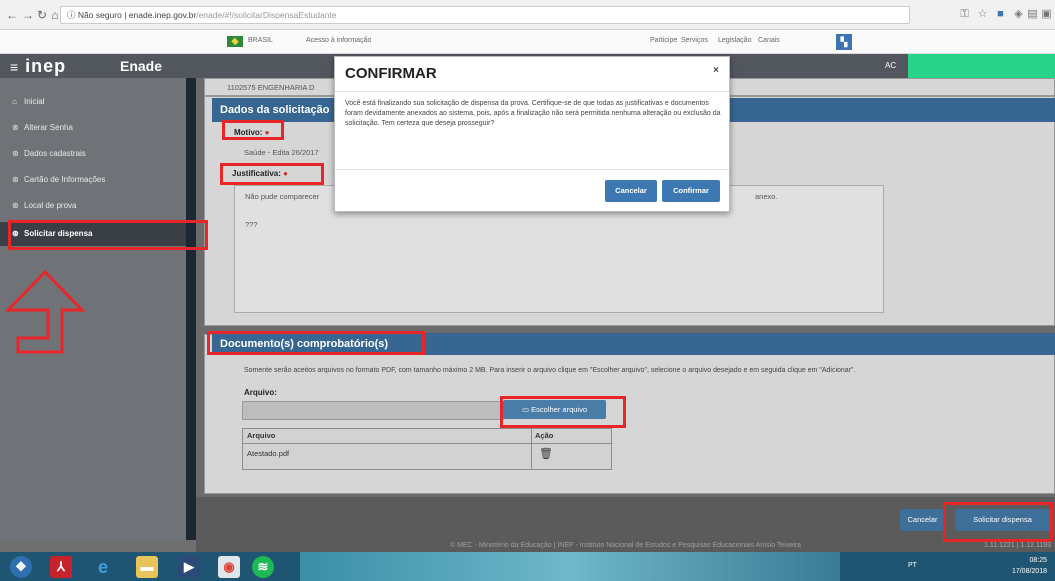 Image resolution: width=1055 pixels, height=581 pixels. I want to click on chrome-icon: ◉, so click(229, 567).